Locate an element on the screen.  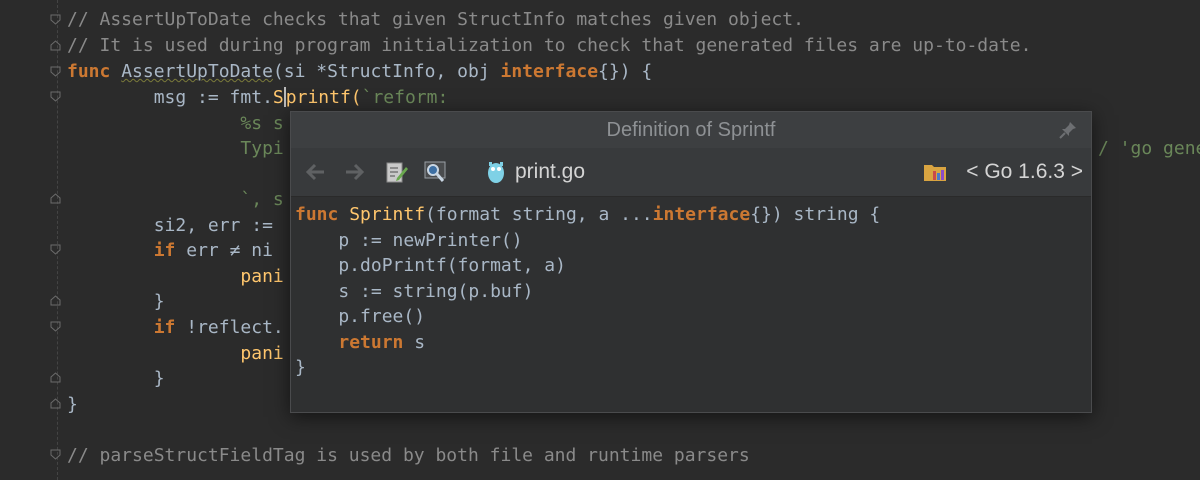
sdk-version-nav: < Go 1.6.3 > is located at coordinates (1024, 172).